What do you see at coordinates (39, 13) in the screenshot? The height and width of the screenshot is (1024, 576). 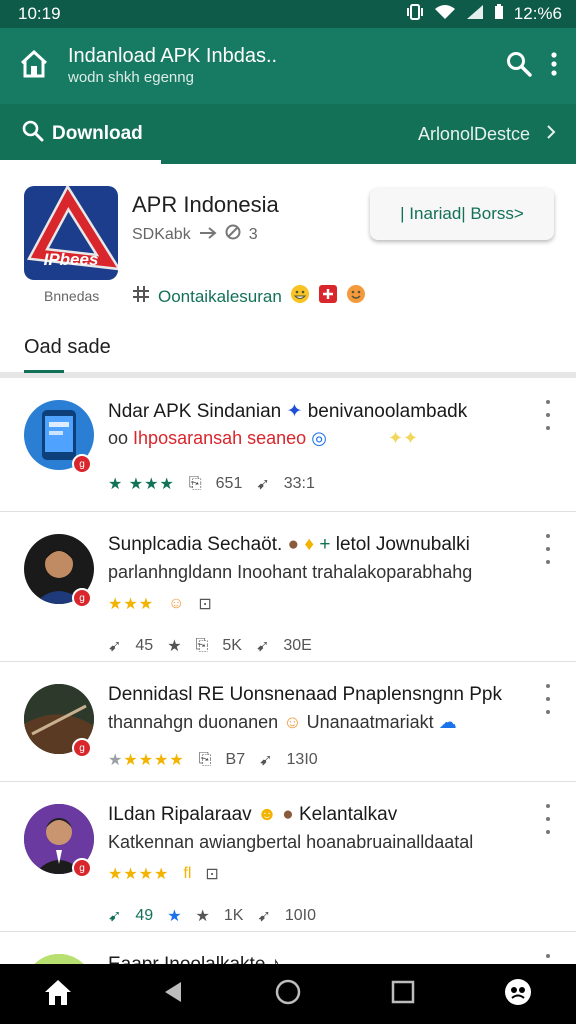 I see `status-time: 10:19` at bounding box center [39, 13].